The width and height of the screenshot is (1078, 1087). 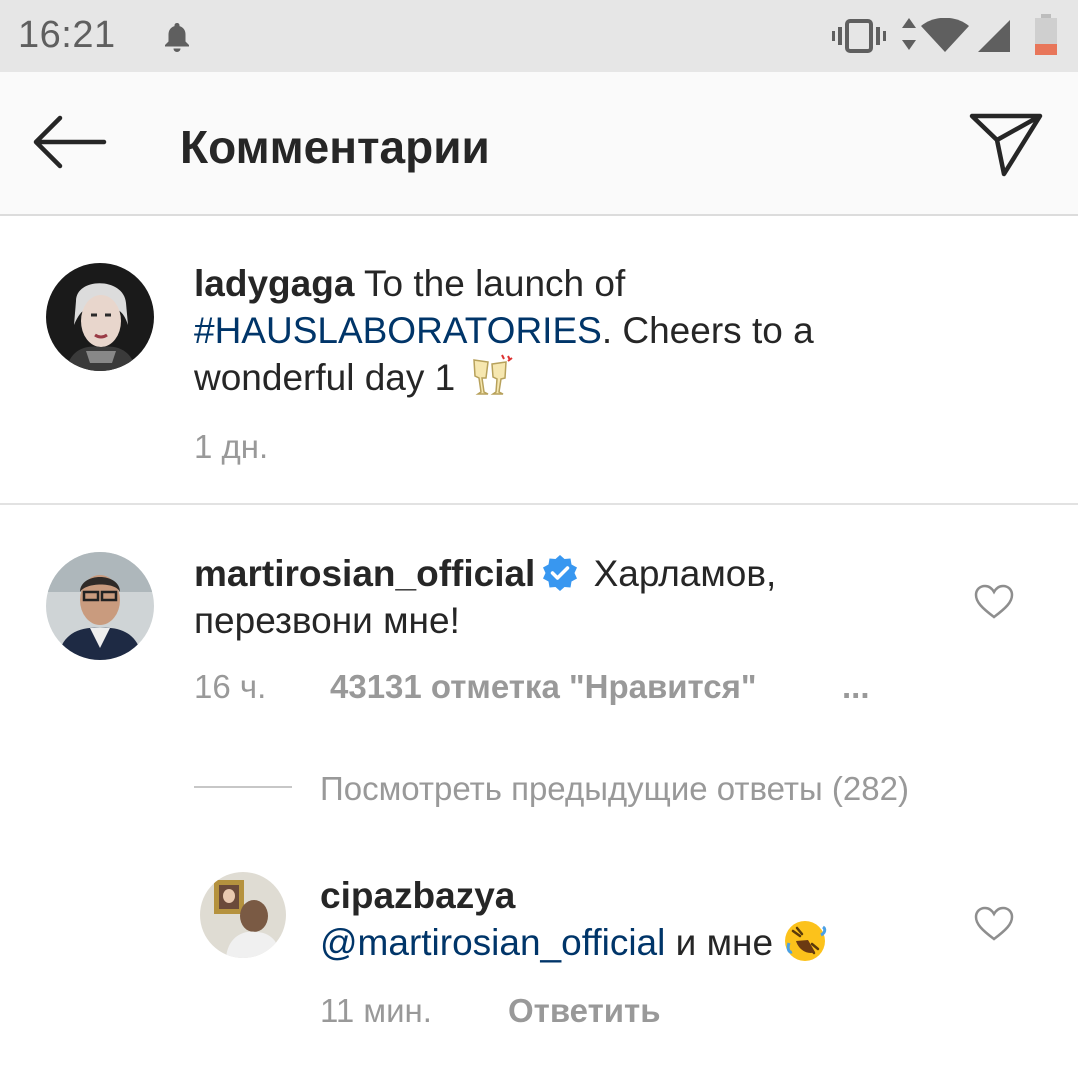 I want to click on caption-username: ladygaga, so click(x=274, y=283).